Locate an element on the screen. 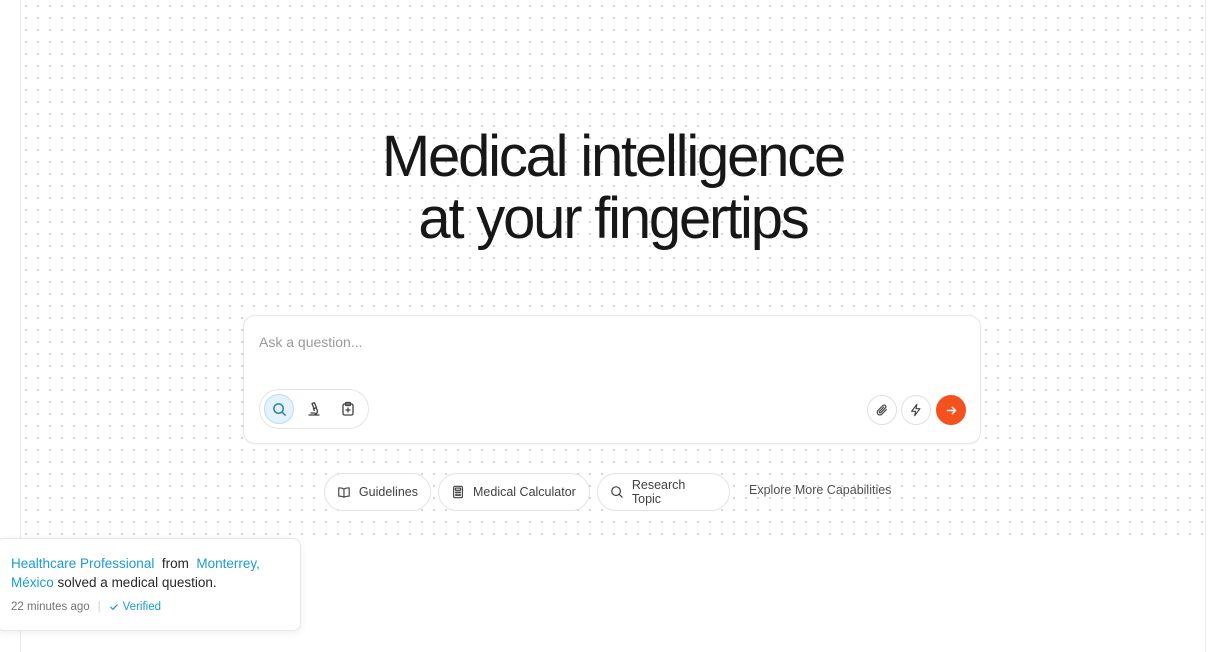 The height and width of the screenshot is (652, 1226). explore-more-link: Explore More Capabilities is located at coordinates (820, 490).